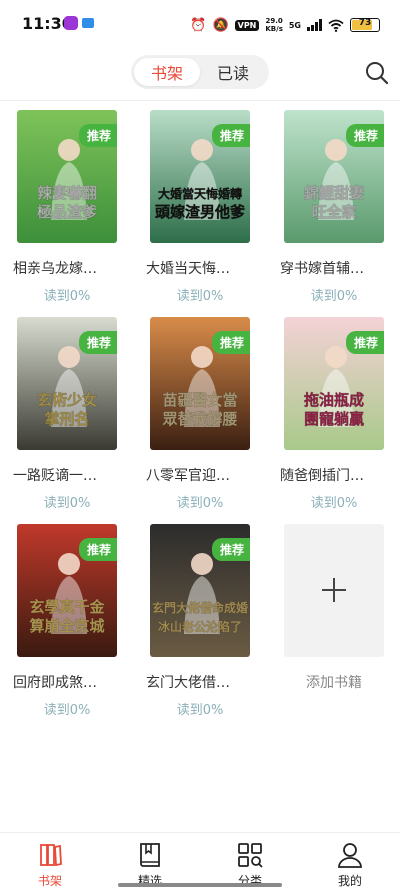 Image resolution: width=400 pixels, height=889 pixels. I want to click on tab-read: 已读, so click(233, 72).